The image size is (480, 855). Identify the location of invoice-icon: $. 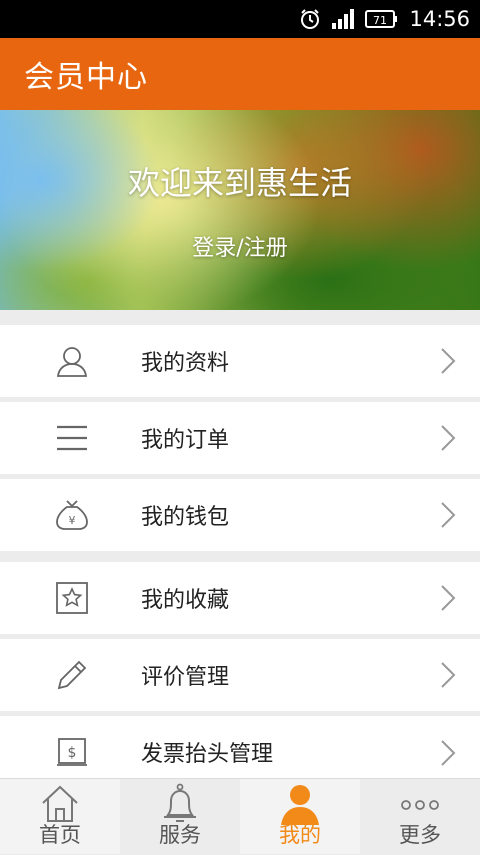
(72, 752).